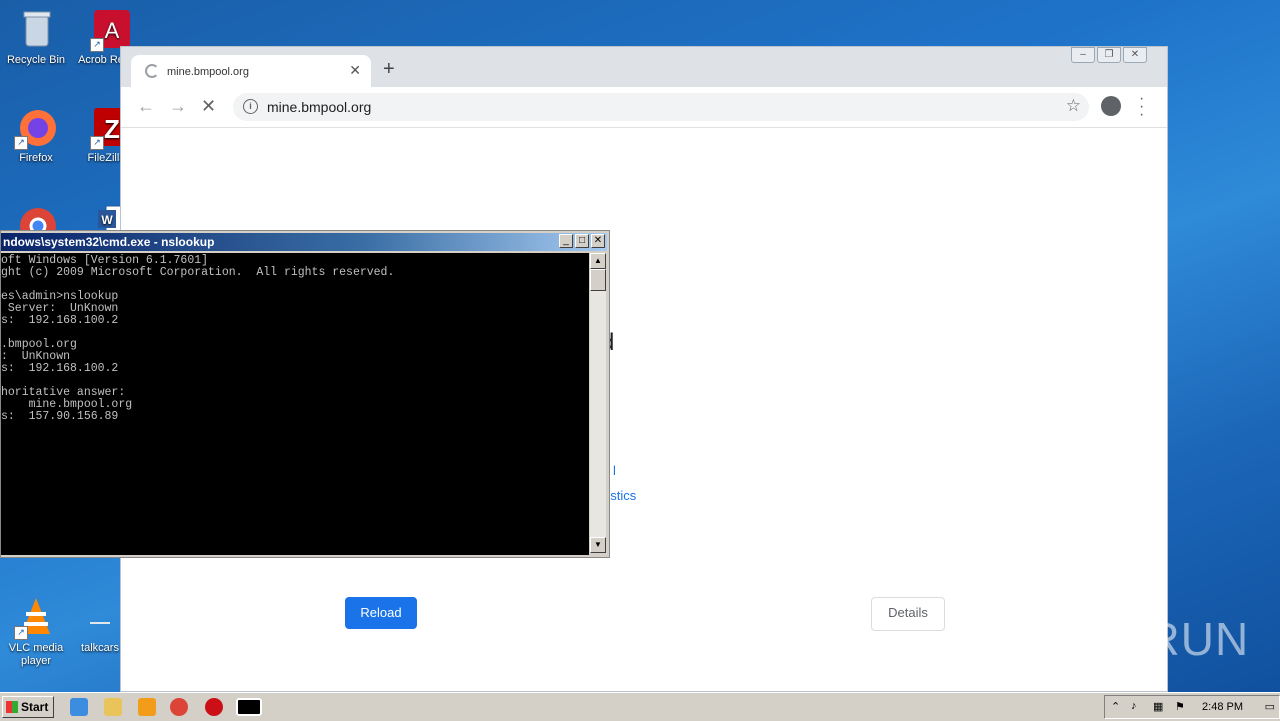 This screenshot has width=1280, height=721. What do you see at coordinates (178, 106) in the screenshot?
I see `forward-arrow-icon: →` at bounding box center [178, 106].